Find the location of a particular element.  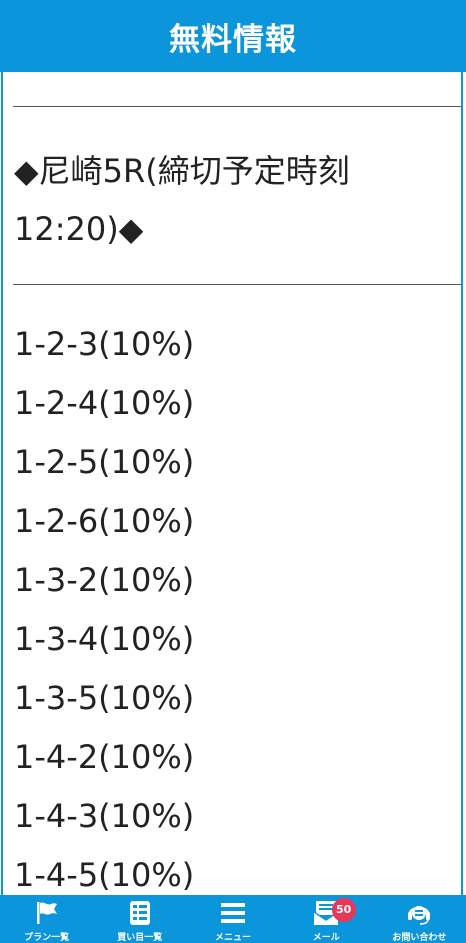

tab-label: プラン一覧 is located at coordinates (47, 938).